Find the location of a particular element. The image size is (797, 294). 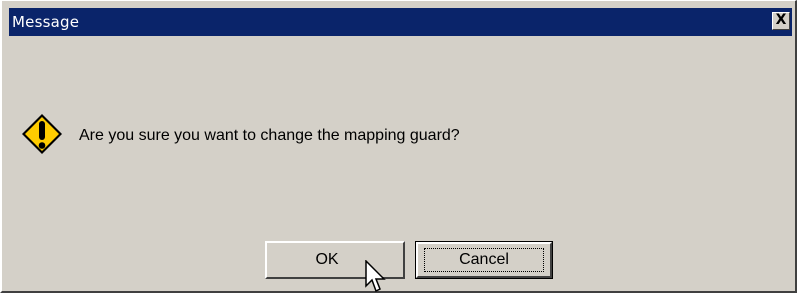

cancel-button: Cancel is located at coordinates (484, 260).